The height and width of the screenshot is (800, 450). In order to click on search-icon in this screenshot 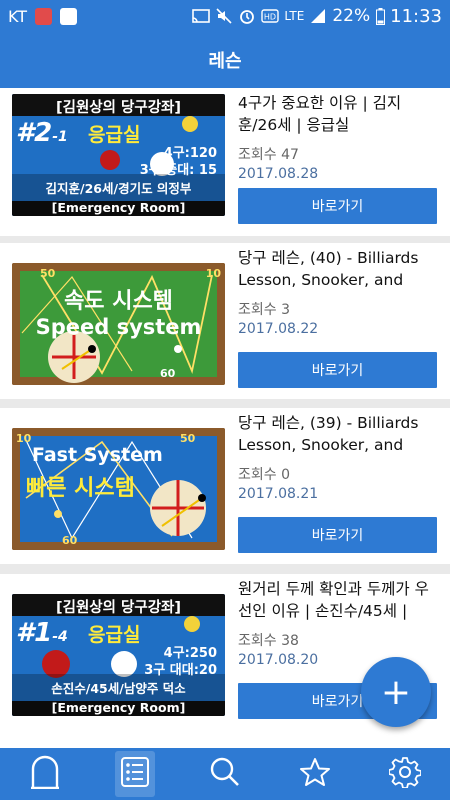, I will do `click(225, 774)`.